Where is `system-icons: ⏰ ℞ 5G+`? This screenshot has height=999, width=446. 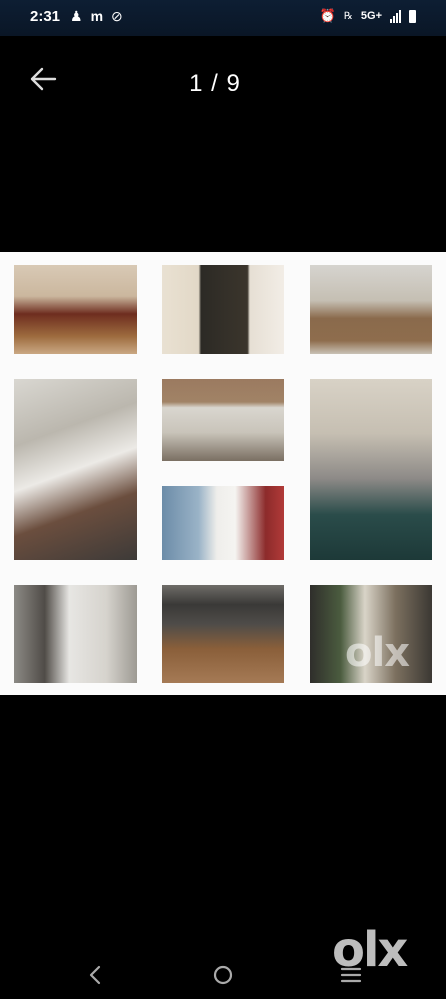
system-icons: ⏰ ℞ 5G+ is located at coordinates (368, 16).